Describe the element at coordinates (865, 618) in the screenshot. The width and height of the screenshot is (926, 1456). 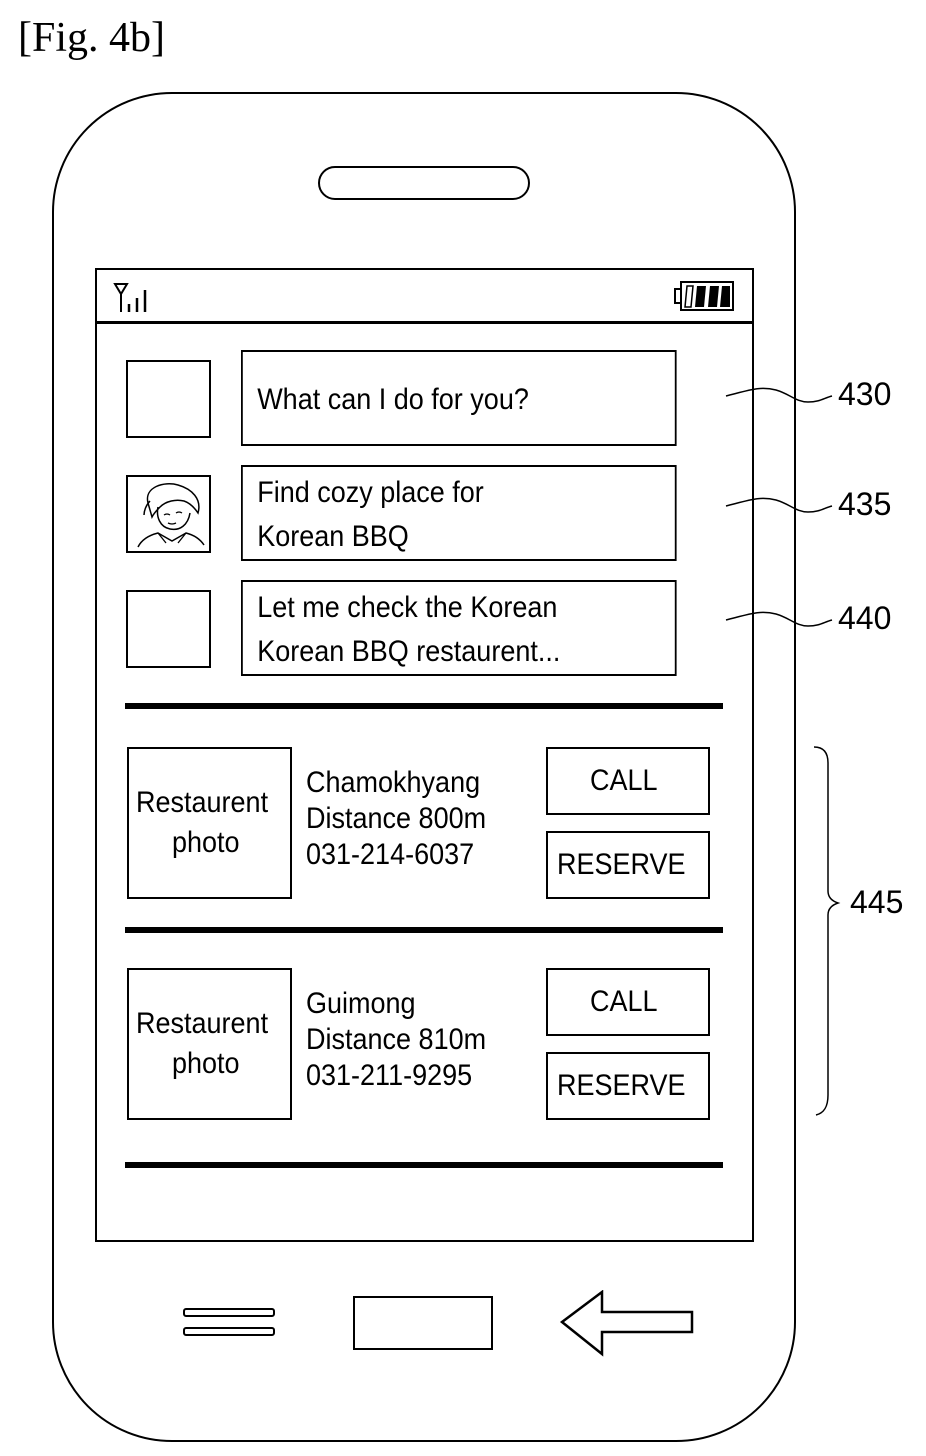
I see `reference-number: 440` at that location.